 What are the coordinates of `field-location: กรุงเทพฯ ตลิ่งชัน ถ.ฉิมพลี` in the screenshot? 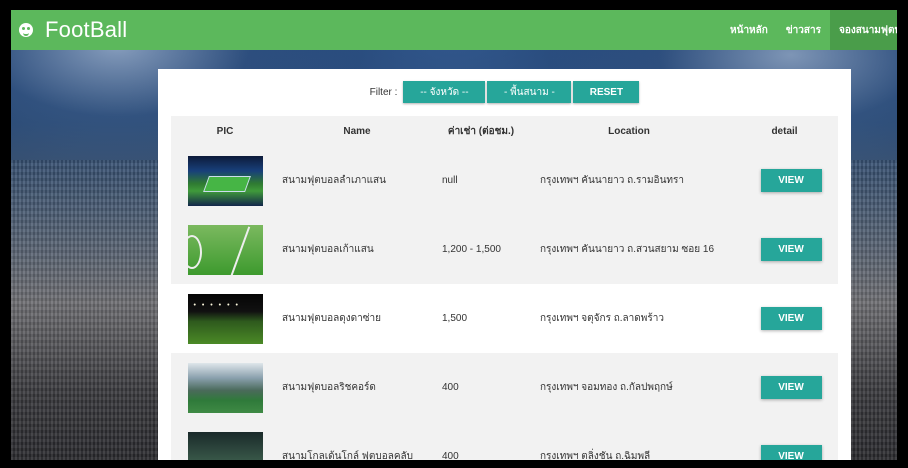 It's located at (595, 455).